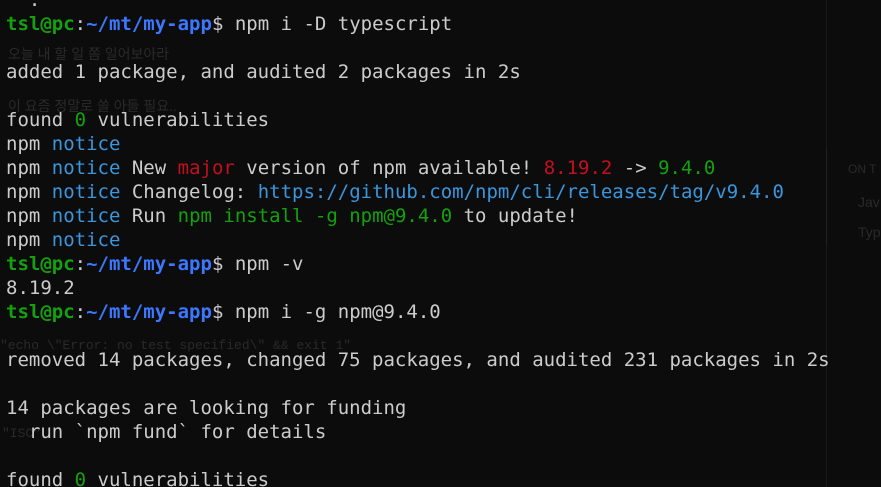 The width and height of the screenshot is (881, 487). Describe the element at coordinates (443, 288) in the screenshot. I see `output-line: 8.19.2` at that location.